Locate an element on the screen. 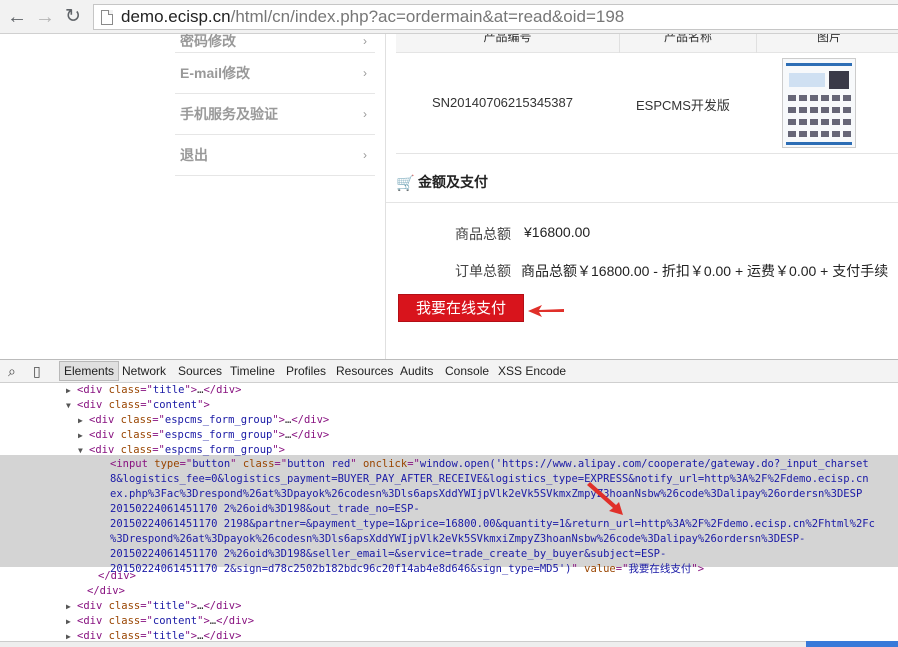 The image size is (898, 647). forward-button: → is located at coordinates (45, 17).